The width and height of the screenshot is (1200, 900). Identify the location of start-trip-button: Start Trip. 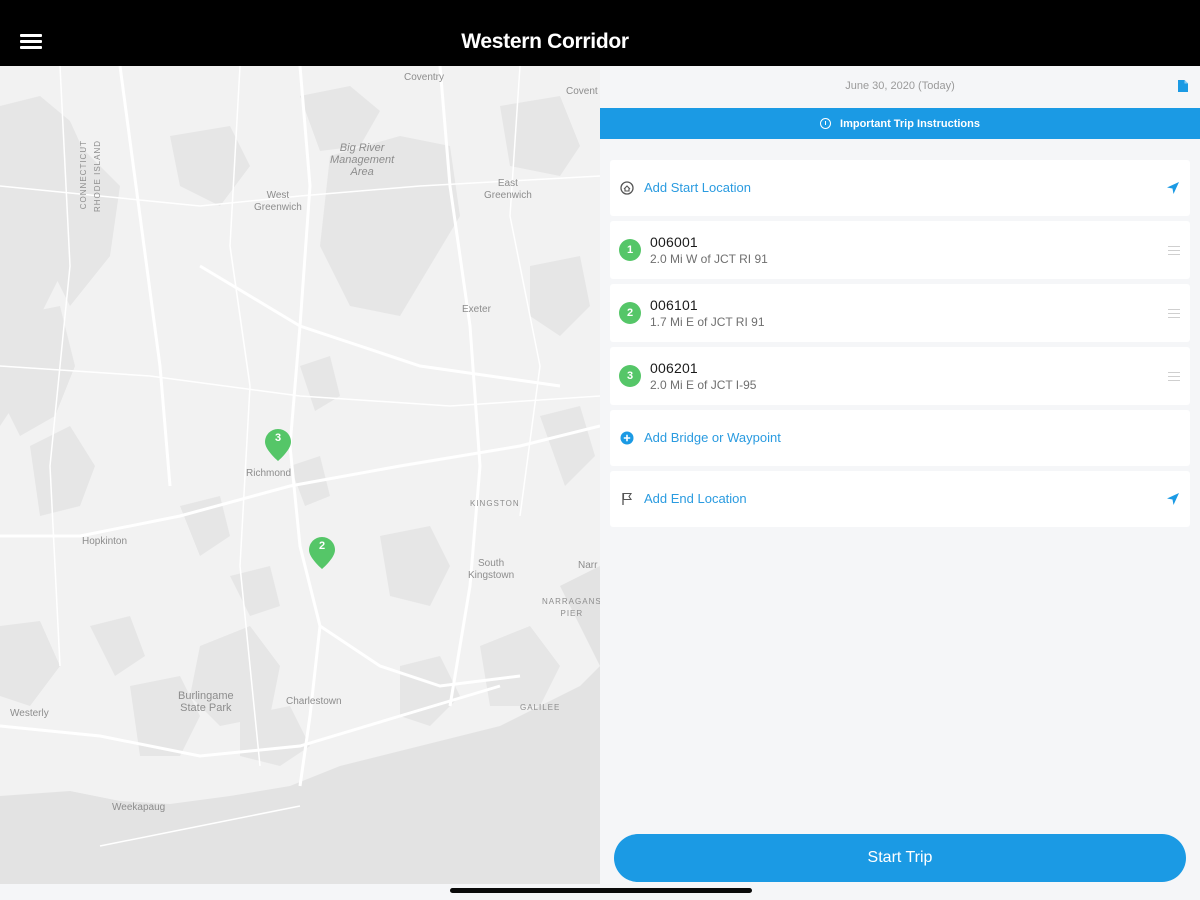
(900, 858).